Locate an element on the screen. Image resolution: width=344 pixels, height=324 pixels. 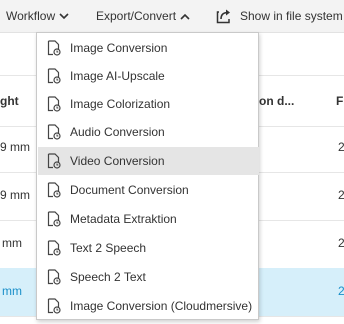
column-header-height: ght is located at coordinates (9, 101).